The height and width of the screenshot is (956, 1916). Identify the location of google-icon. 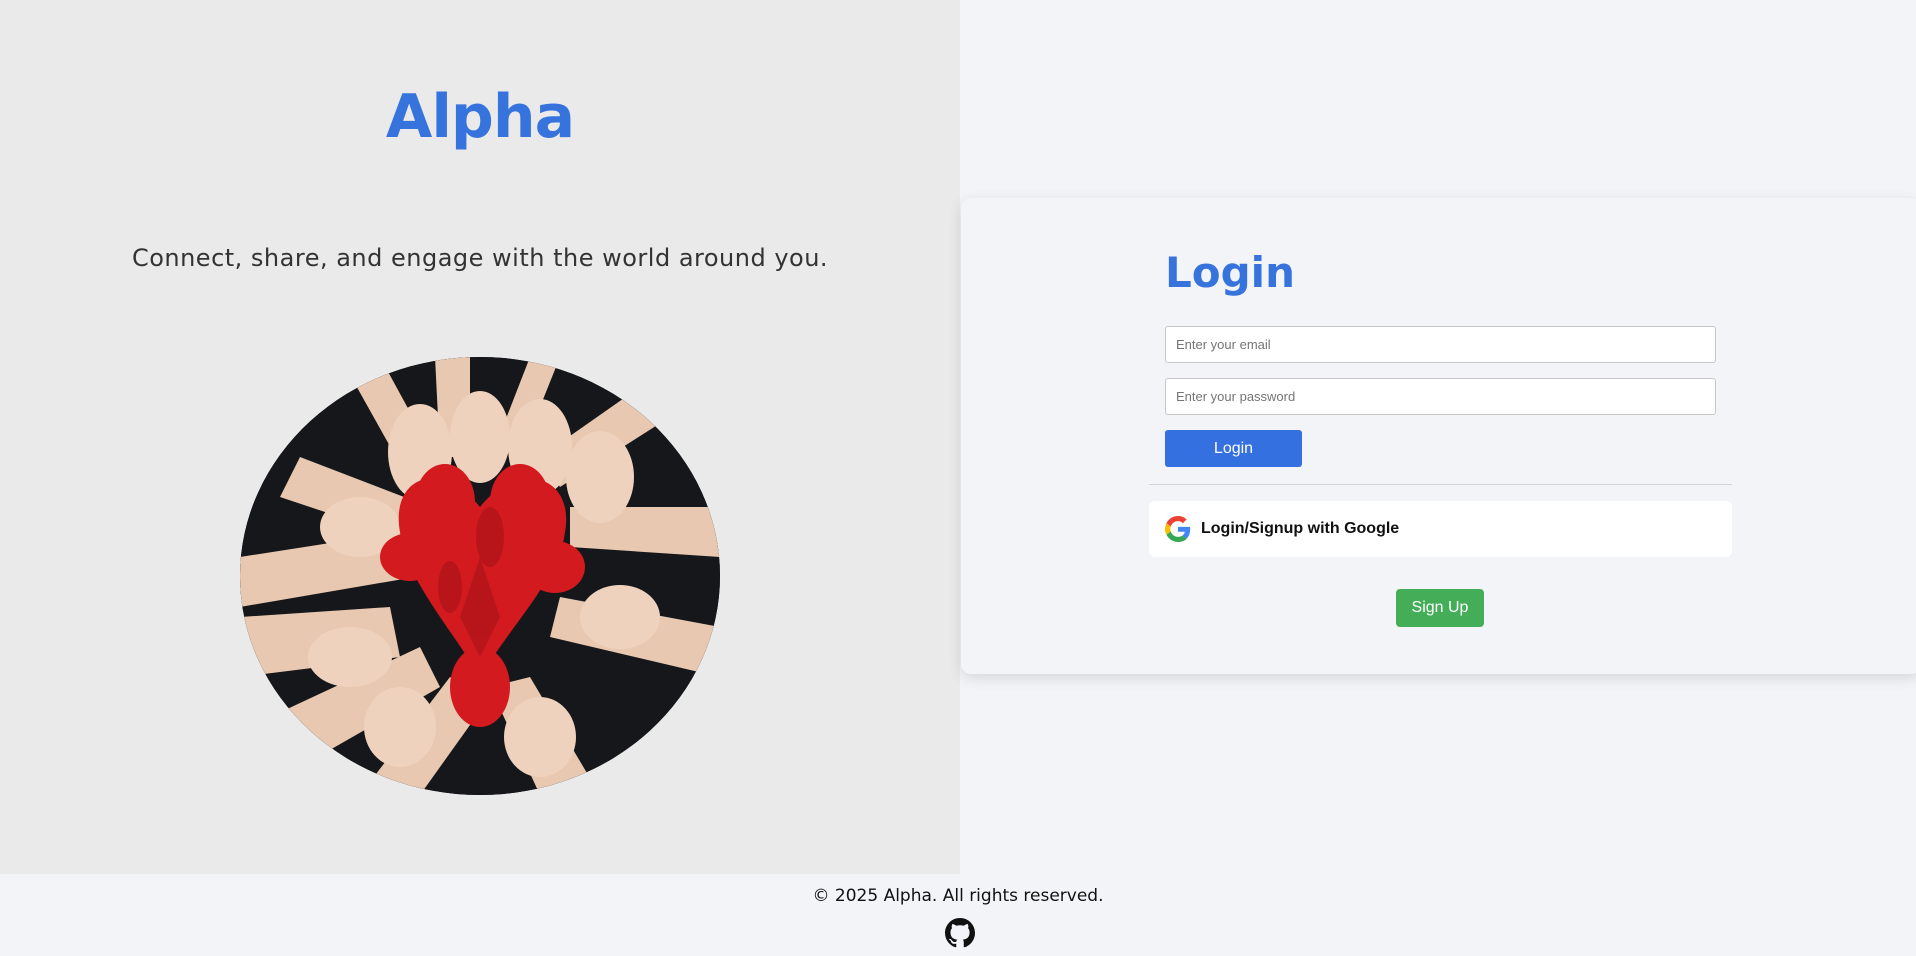
(1178, 529).